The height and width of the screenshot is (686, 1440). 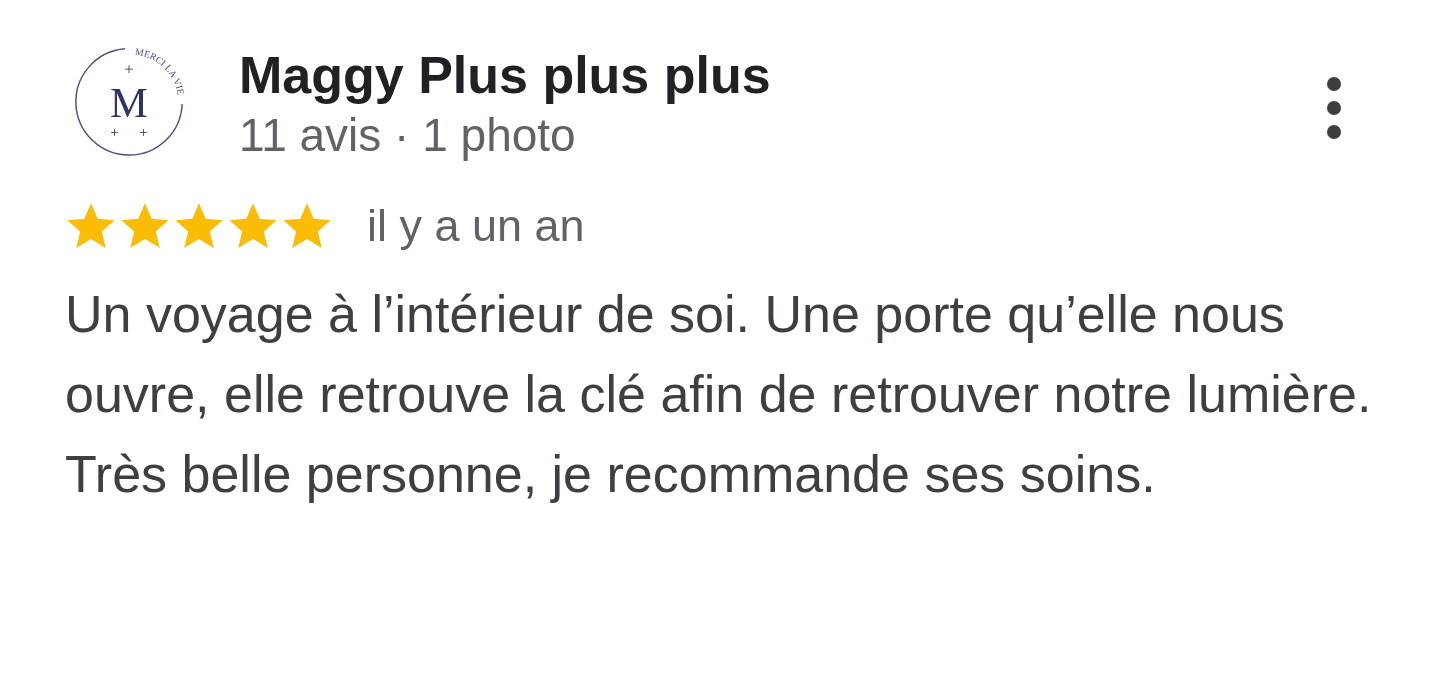 I want to click on author-name: Maggy Plus plus plus, so click(x=505, y=75).